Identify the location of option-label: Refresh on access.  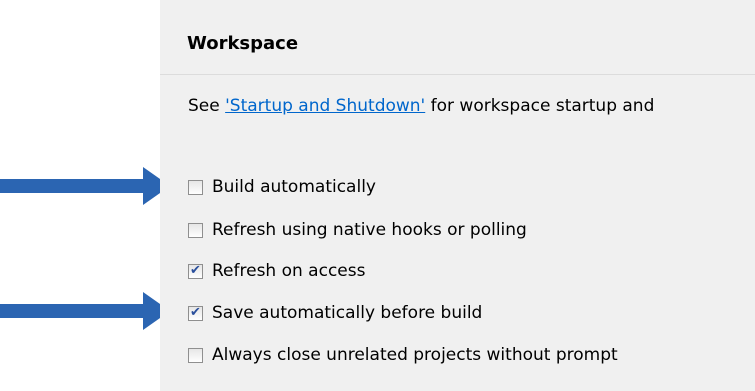
(289, 271).